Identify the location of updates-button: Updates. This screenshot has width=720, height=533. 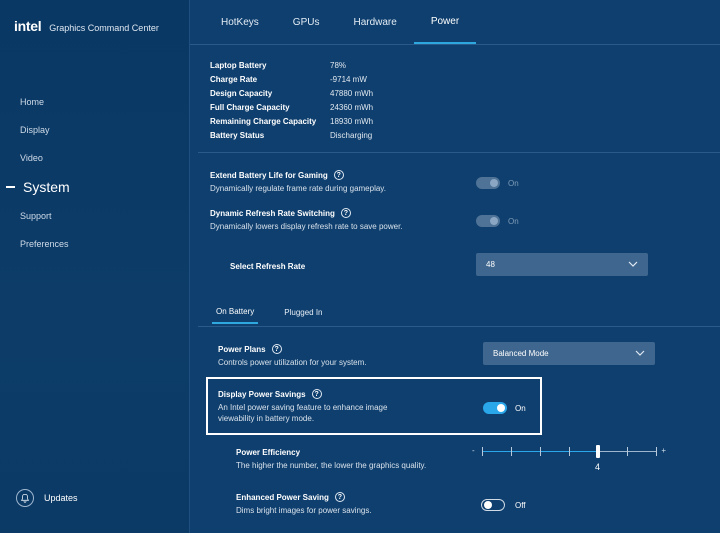
(47, 498).